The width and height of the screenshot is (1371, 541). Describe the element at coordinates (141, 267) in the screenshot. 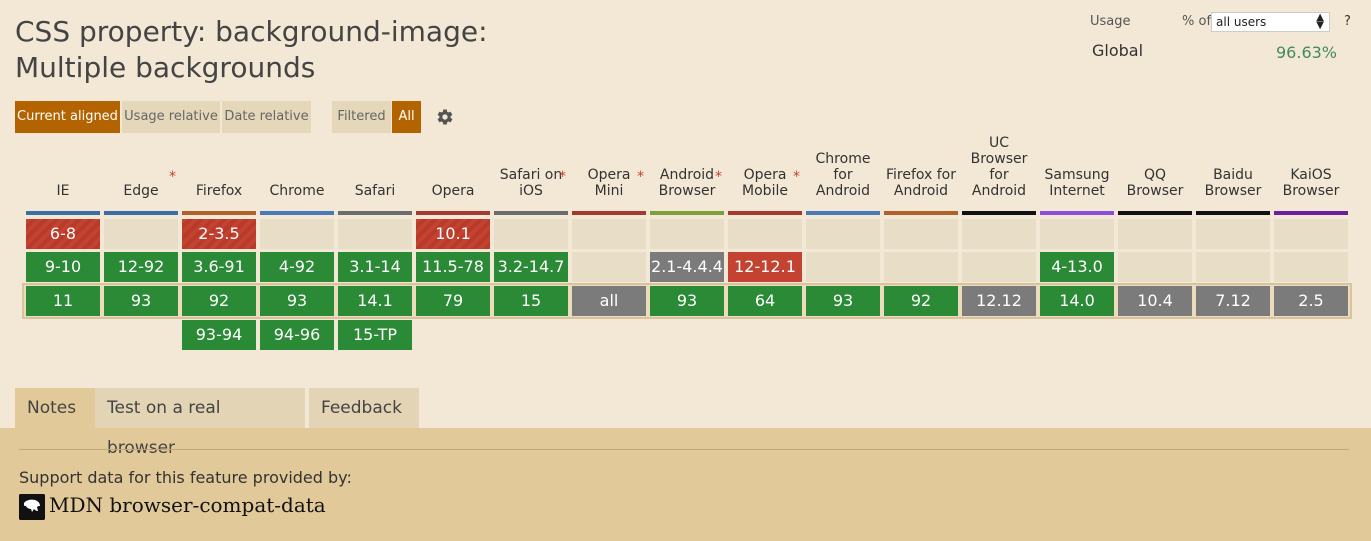

I see `version-cell: 12-92` at that location.